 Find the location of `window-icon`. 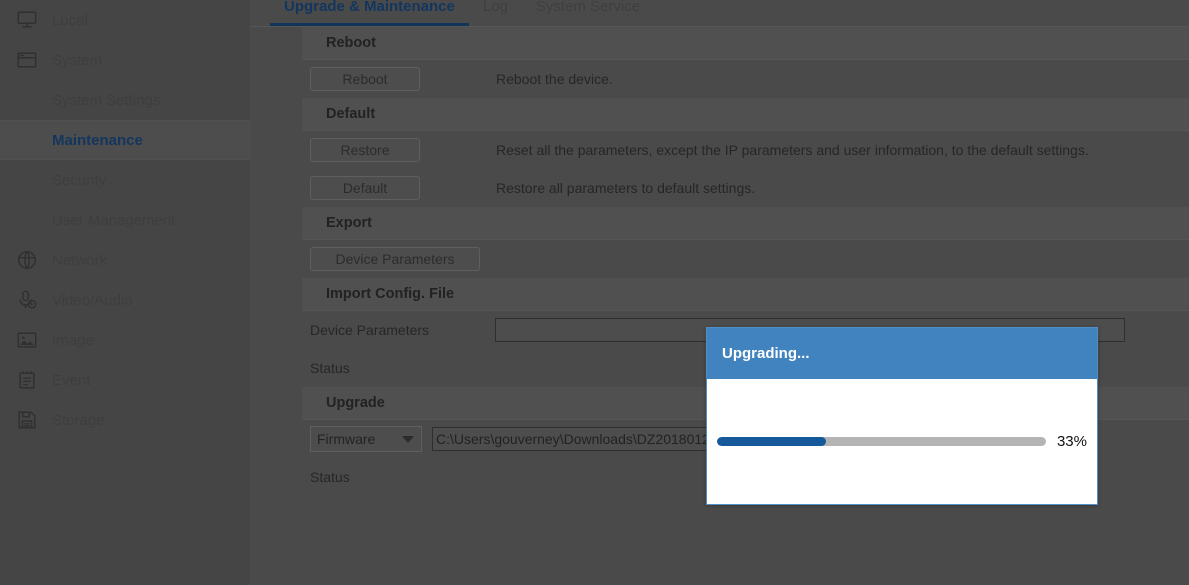

window-icon is located at coordinates (27, 60).